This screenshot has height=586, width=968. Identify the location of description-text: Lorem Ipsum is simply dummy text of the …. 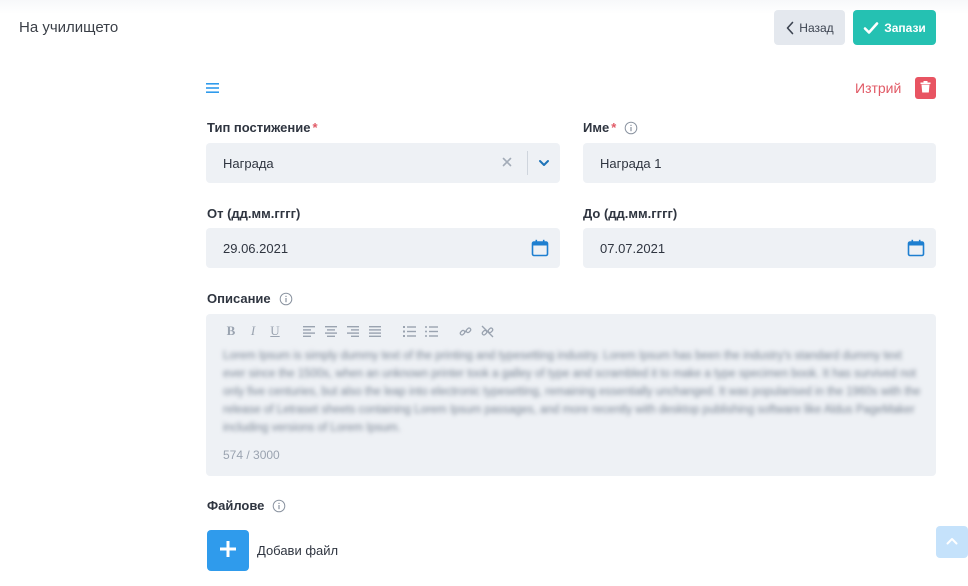
(573, 392).